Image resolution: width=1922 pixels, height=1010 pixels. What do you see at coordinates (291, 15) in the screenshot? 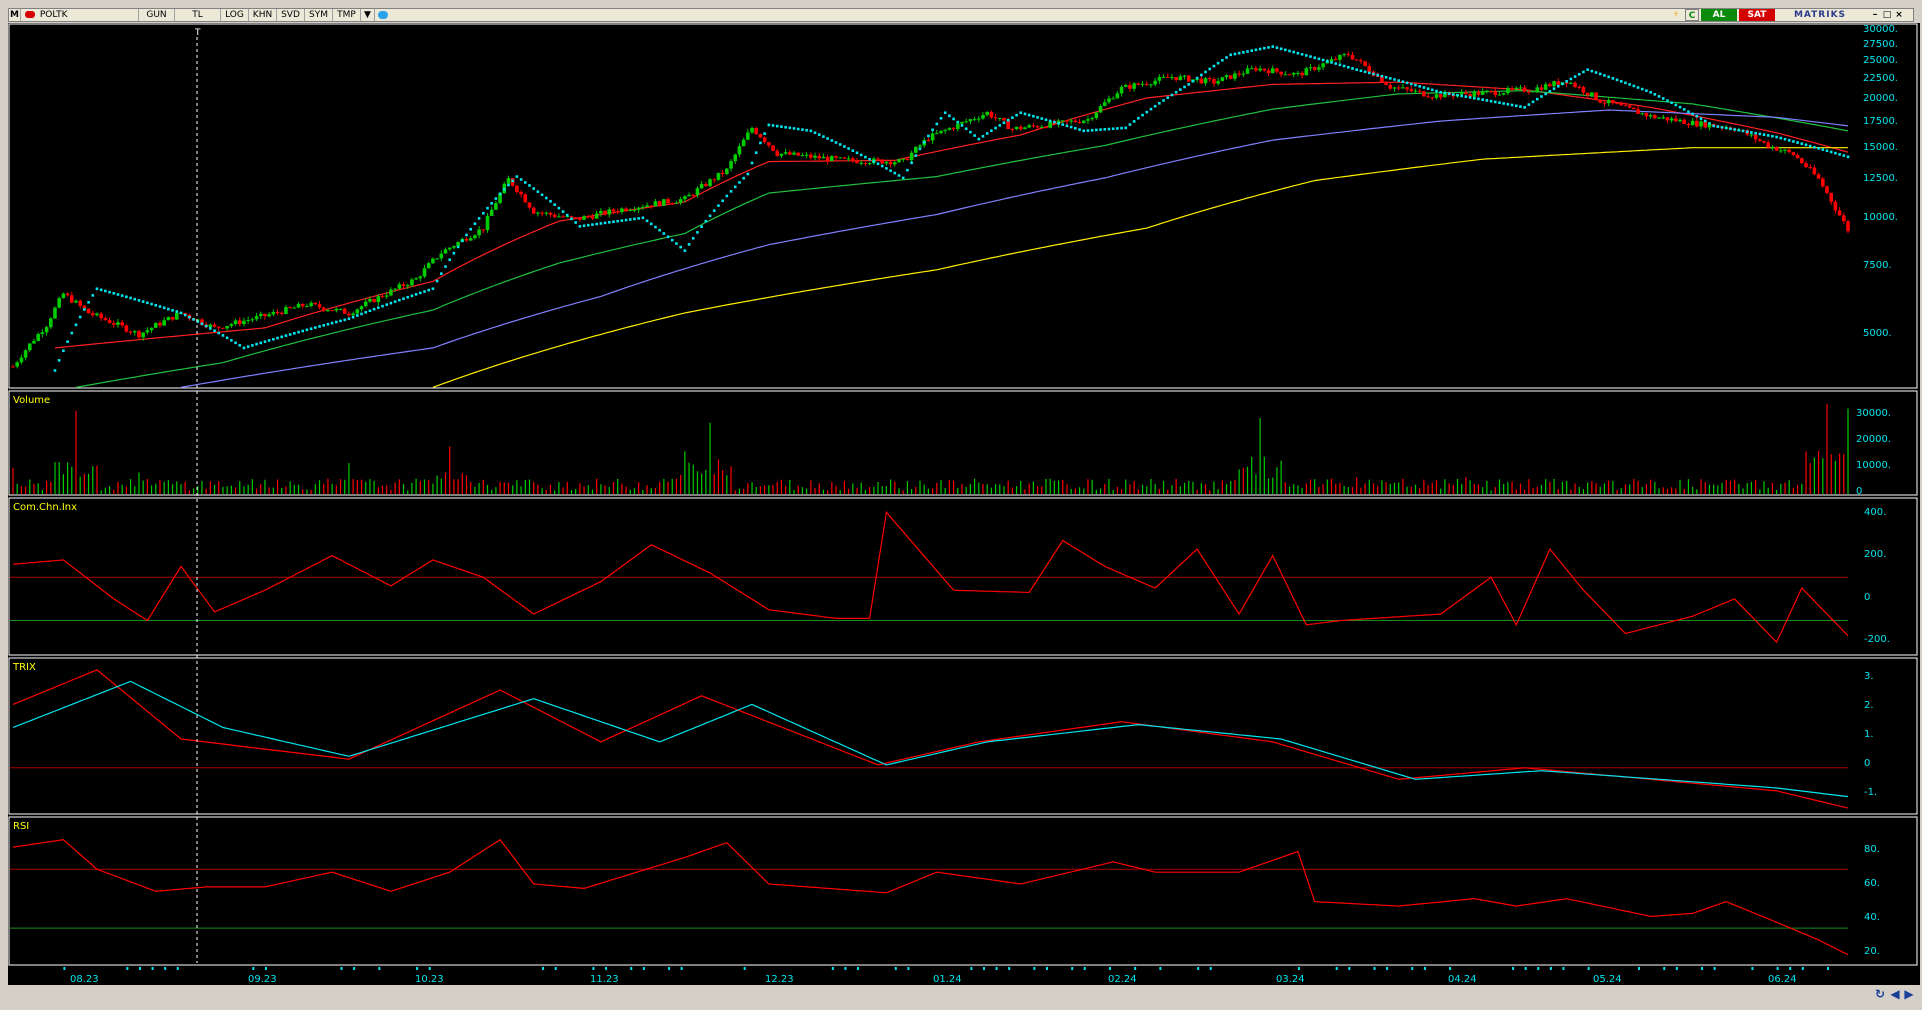
I see `svd-button: SVD` at bounding box center [291, 15].